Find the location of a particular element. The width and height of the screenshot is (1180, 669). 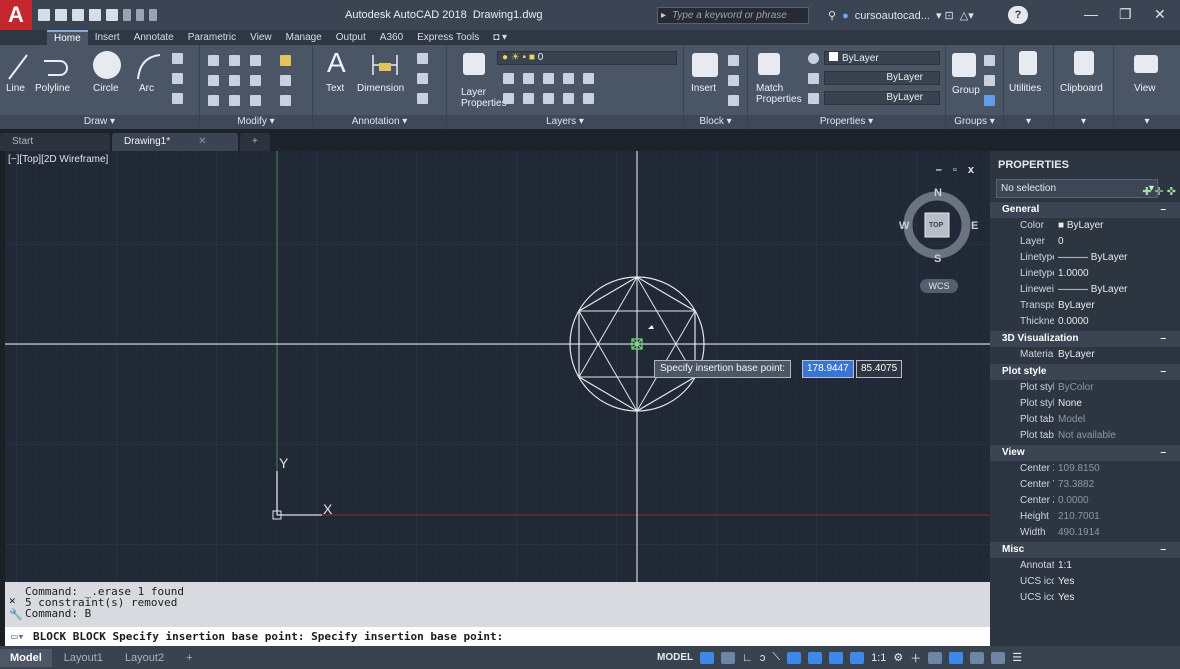

property-row: Linetype s...1.0000 is located at coordinates (1085, 274).